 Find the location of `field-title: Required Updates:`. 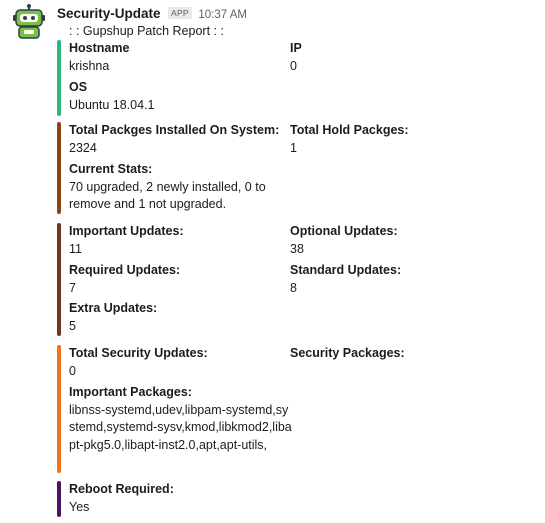

field-title: Required Updates: is located at coordinates (125, 270).